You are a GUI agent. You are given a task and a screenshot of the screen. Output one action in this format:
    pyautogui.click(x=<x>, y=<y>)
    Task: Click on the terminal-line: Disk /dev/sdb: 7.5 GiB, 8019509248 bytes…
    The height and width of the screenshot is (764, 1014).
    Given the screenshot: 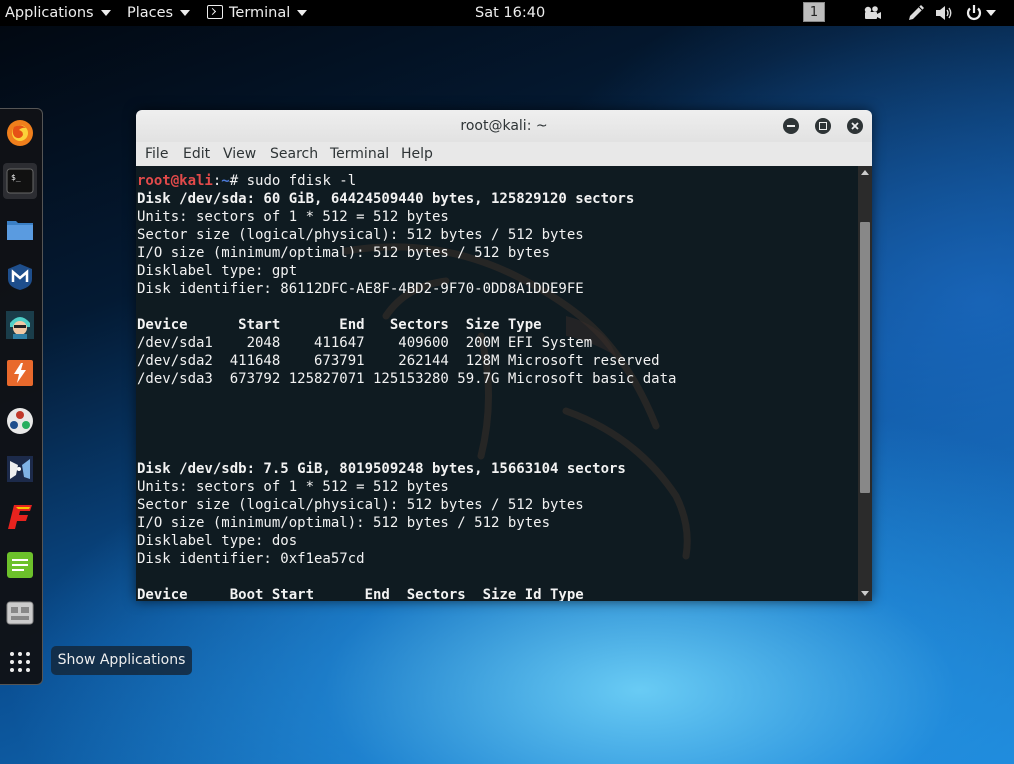 What is the action you would take?
    pyautogui.click(x=381, y=469)
    